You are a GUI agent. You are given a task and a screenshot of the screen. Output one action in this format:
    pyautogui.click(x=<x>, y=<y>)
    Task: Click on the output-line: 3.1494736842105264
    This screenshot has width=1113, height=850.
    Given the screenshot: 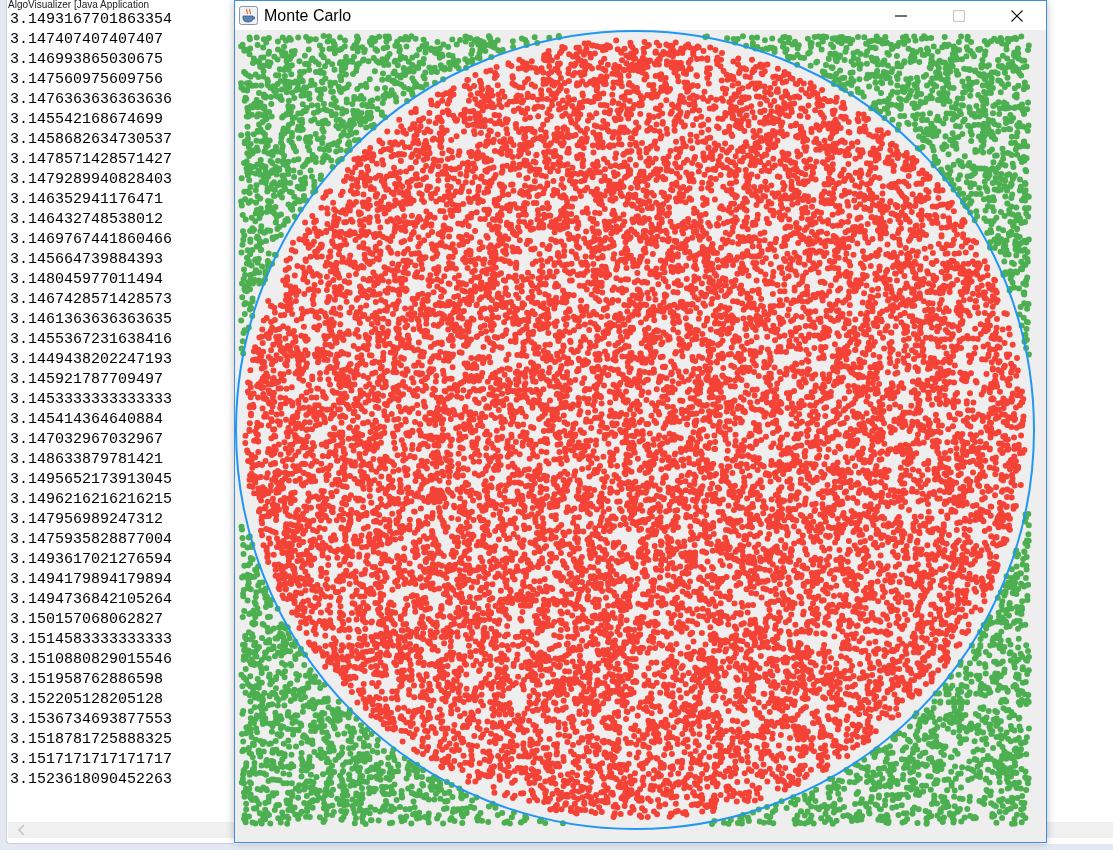 What is the action you would take?
    pyautogui.click(x=91, y=600)
    